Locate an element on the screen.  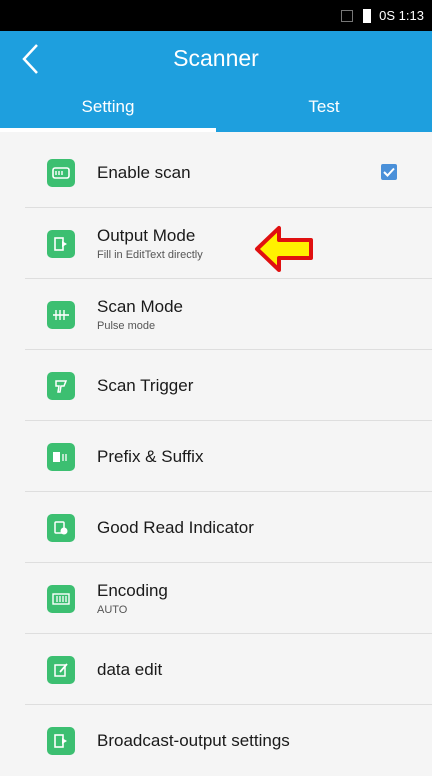
setting-broadcast-output: Broadcast-output settings is located at coordinates (216, 740).